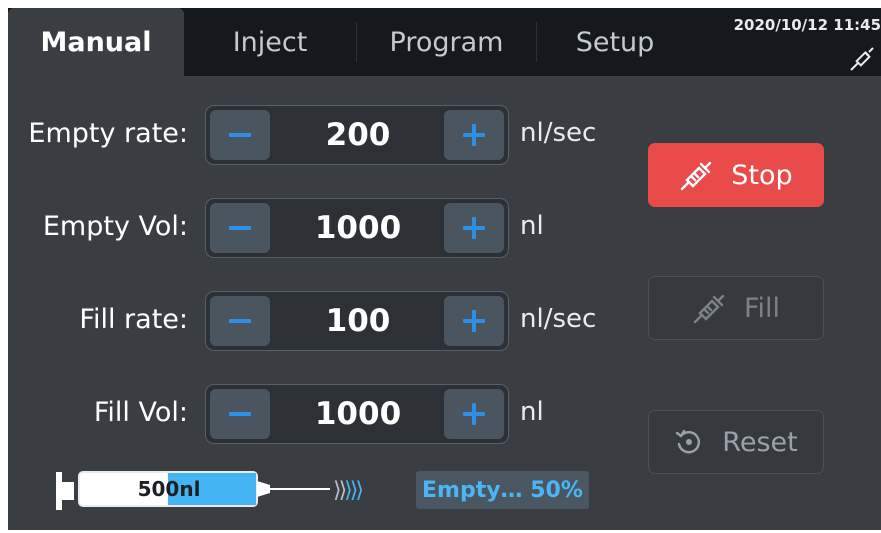  I want to click on empty-rate-decrement-button, so click(240, 135).